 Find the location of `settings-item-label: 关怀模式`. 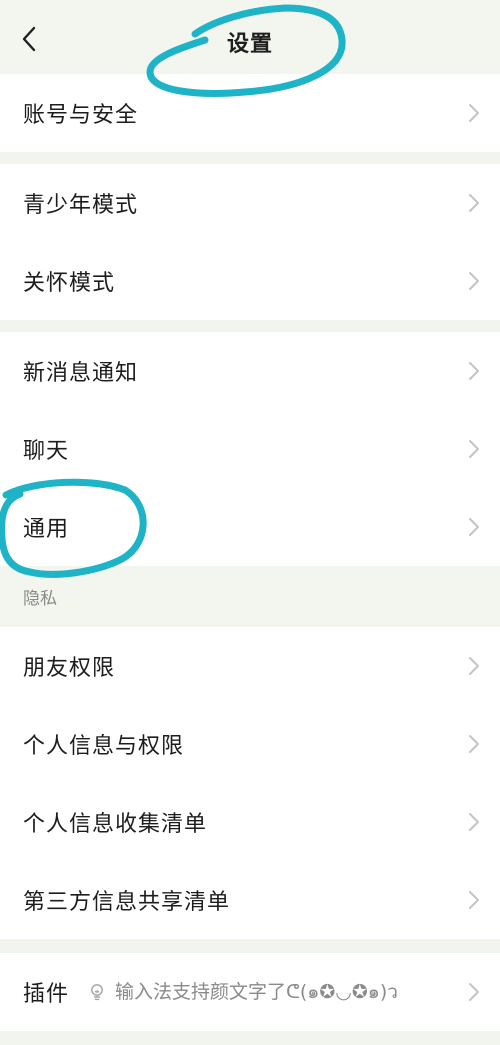

settings-item-label: 关怀模式 is located at coordinates (69, 283).